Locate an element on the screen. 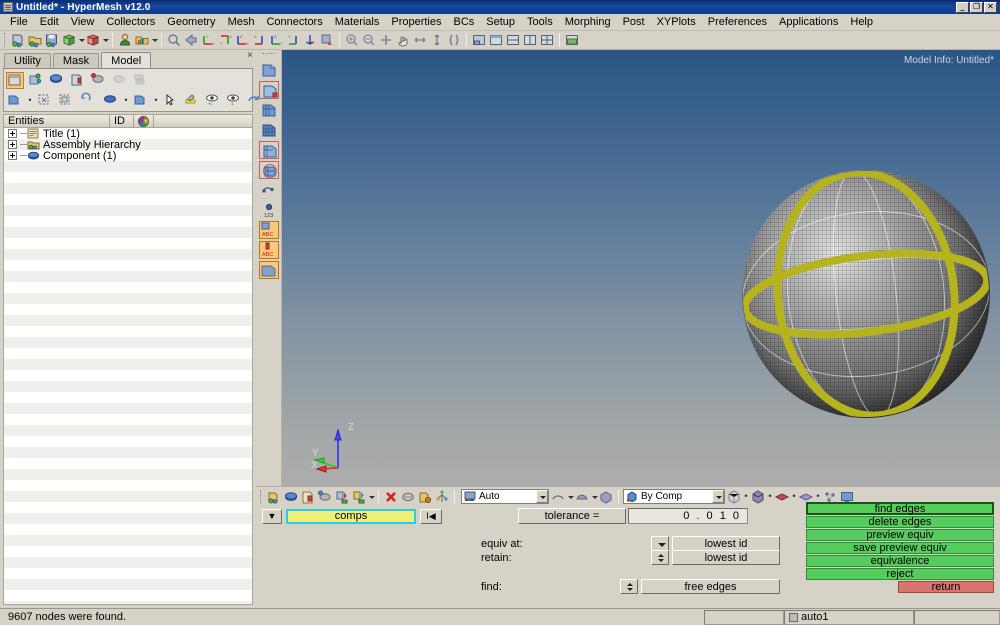  include-icon is located at coordinates (78, 80).